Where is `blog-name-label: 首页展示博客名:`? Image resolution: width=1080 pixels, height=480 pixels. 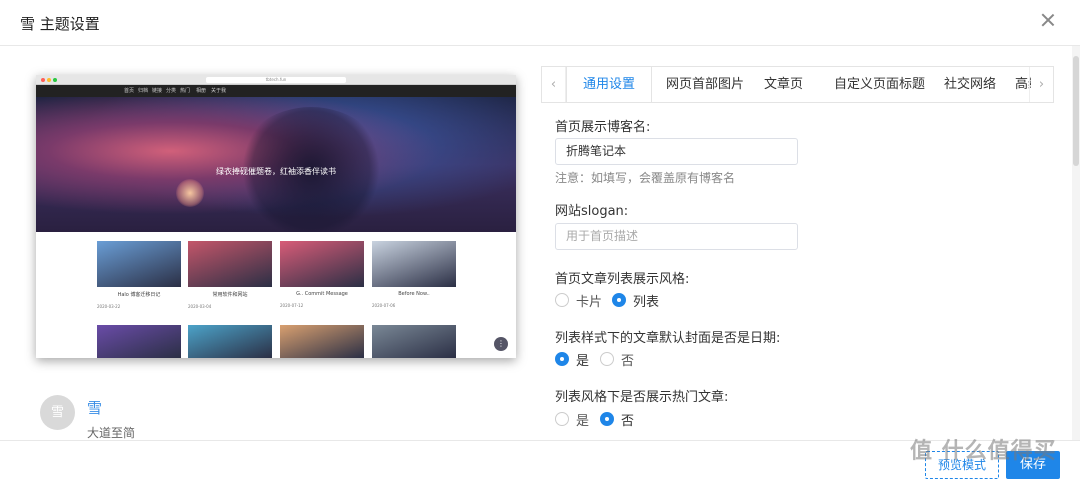
blog-name-label: 首页展示博客名: is located at coordinates (603, 127).